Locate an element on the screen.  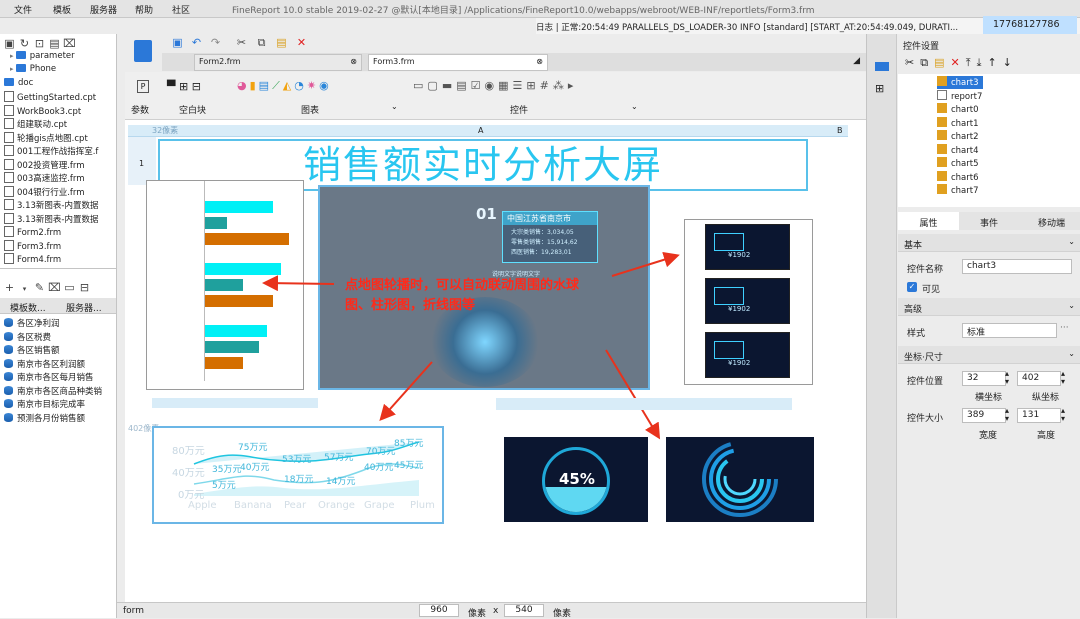
cut-icon: ✂ is located at coordinates (912, 62).